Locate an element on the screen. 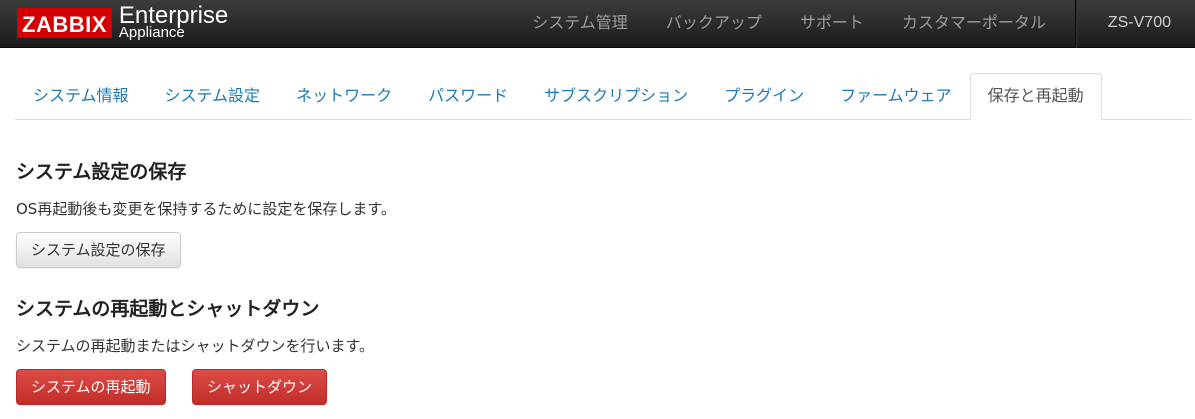 This screenshot has height=419, width=1195. save-section-description: OS再起動後も変更を保持するために設定を保存します。 is located at coordinates (206, 209).